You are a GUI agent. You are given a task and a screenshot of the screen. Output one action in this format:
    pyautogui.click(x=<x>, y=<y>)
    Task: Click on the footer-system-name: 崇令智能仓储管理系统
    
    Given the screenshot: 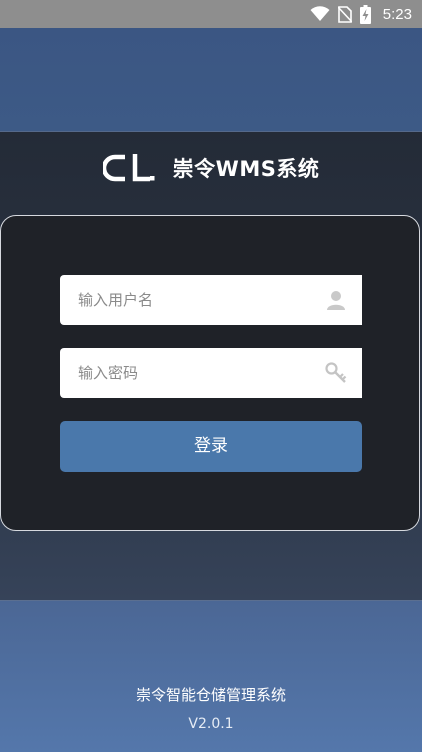 What is the action you would take?
    pyautogui.click(x=210, y=695)
    